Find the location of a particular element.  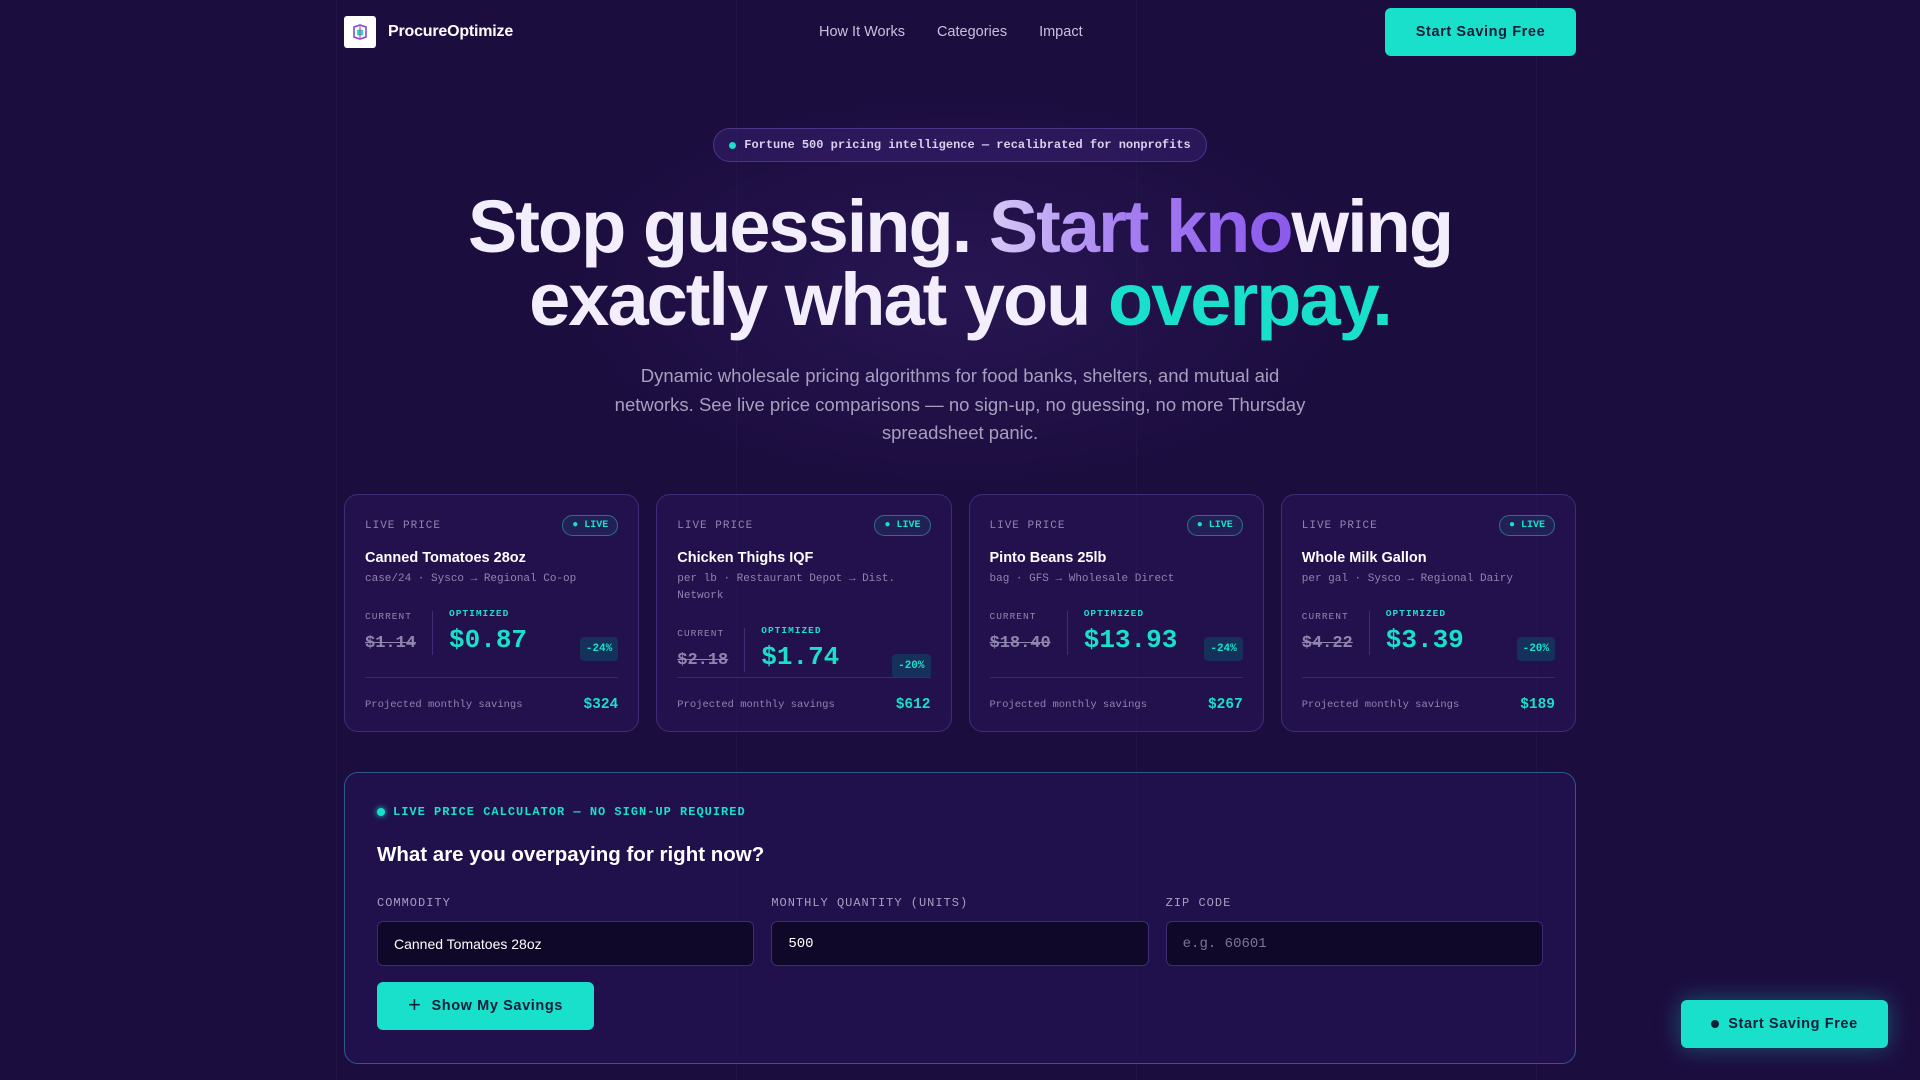

savings-value: $267 is located at coordinates (1225, 704).